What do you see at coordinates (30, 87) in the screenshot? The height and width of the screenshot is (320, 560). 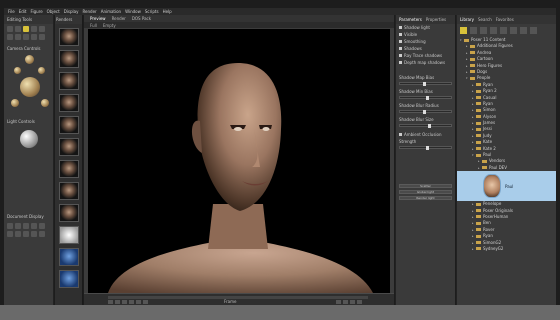 I see `trackball-icon` at bounding box center [30, 87].